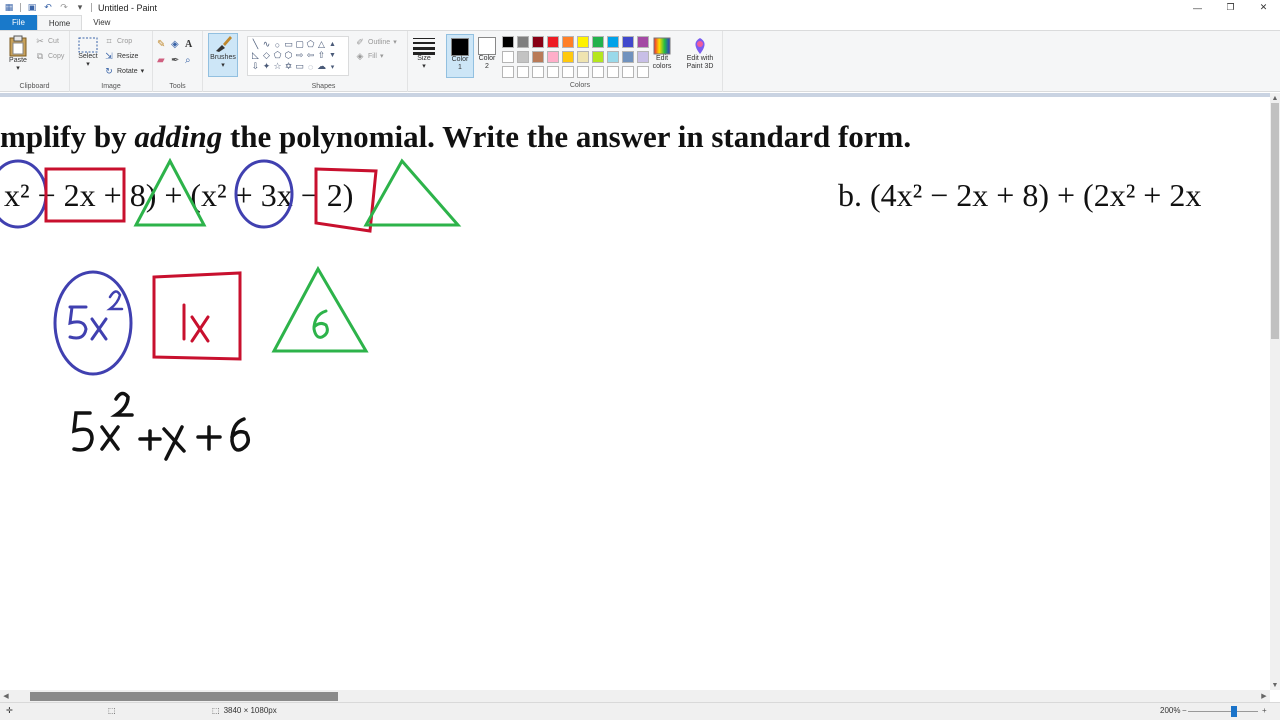  Describe the element at coordinates (1264, 710) in the screenshot. I see `zoom-in-icon: +` at that location.